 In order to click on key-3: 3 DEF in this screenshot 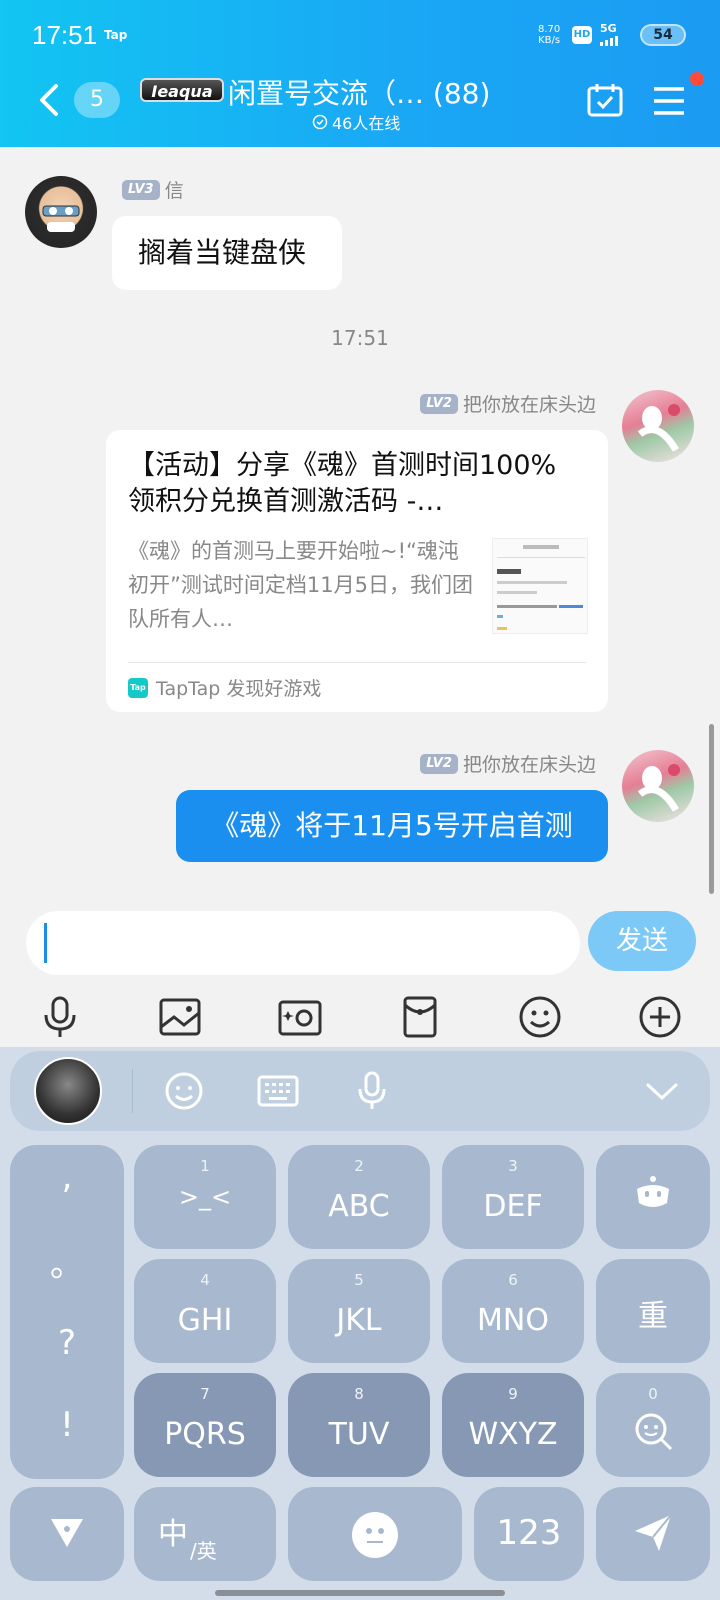, I will do `click(513, 1197)`.